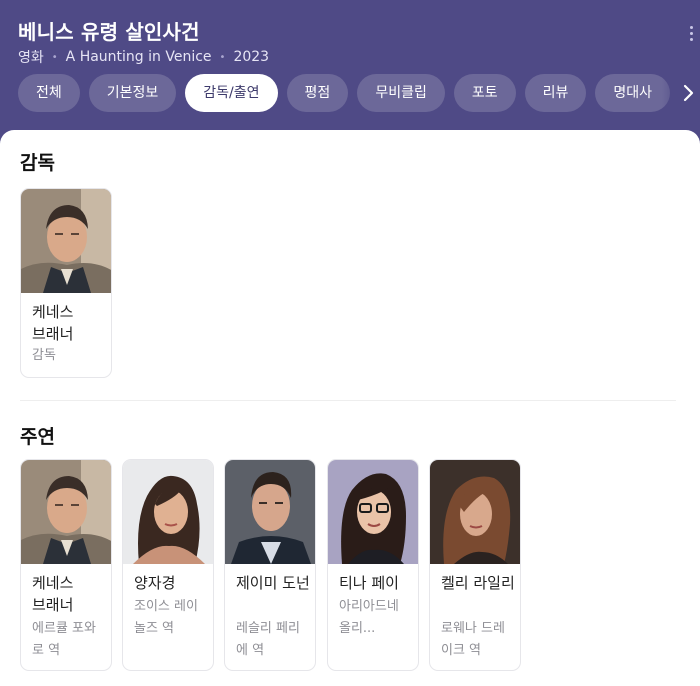  I want to click on person-card-cast: 제이미 도넌 레슬리 페리에 역, so click(270, 565).